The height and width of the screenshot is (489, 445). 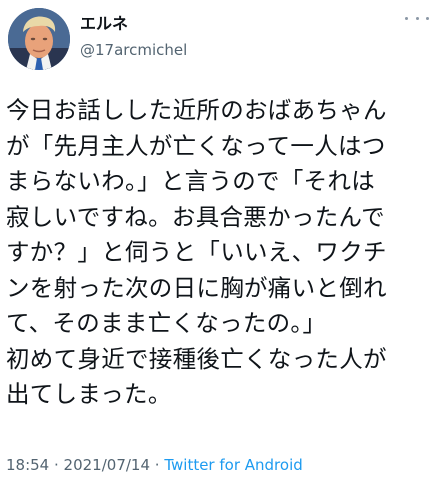 What do you see at coordinates (196, 358) in the screenshot?
I see `tweet-text-line: 初めて身近で接種後亡くなった人が` at bounding box center [196, 358].